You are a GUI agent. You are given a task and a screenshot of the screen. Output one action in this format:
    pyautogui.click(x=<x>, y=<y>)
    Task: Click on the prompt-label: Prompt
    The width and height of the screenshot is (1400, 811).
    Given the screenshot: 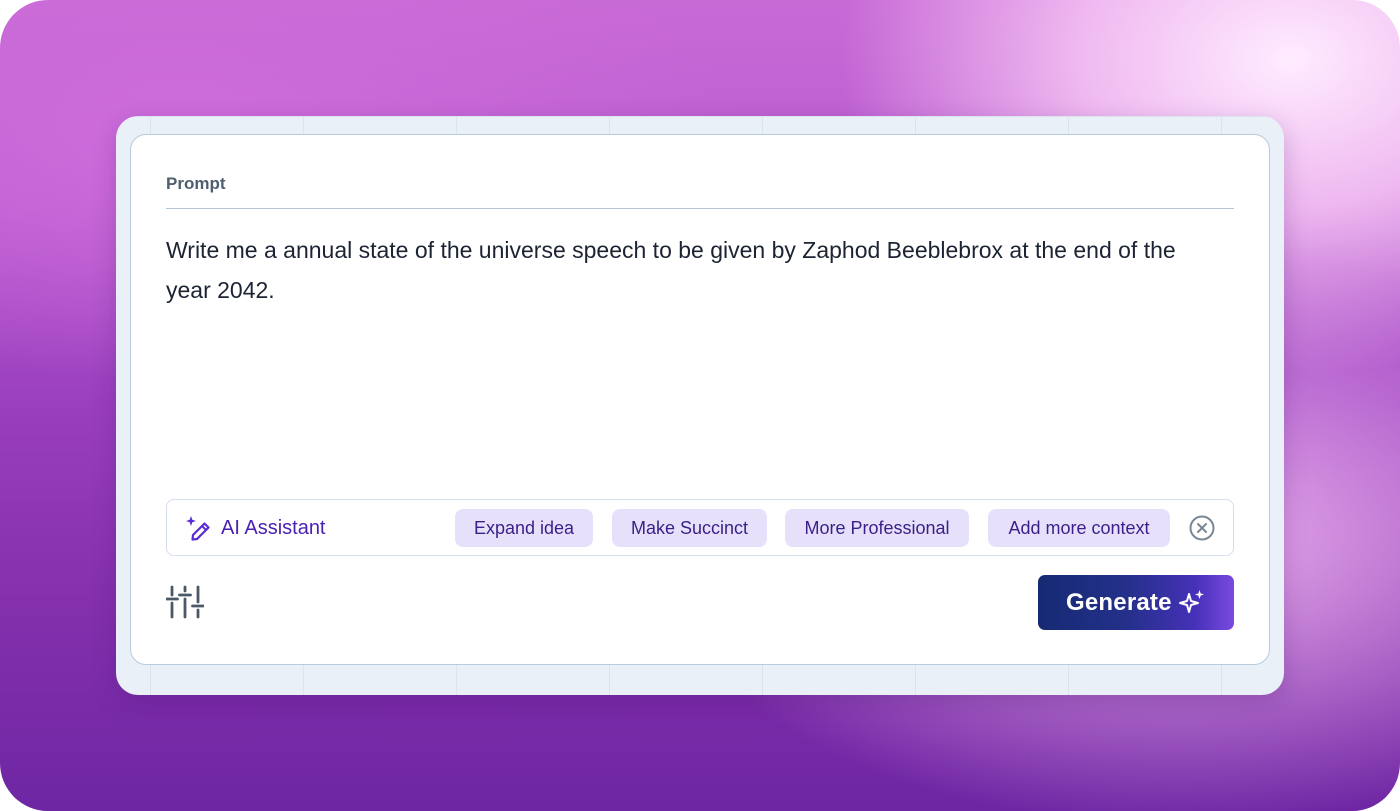 What is the action you would take?
    pyautogui.click(x=196, y=183)
    